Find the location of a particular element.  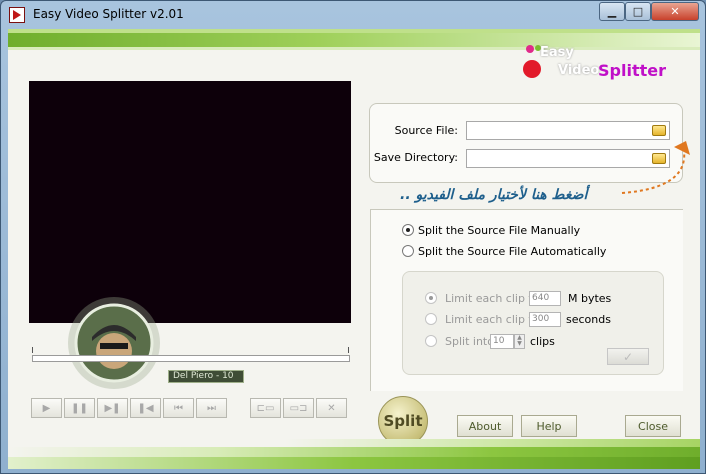

logo-word-easy: Easy is located at coordinates (557, 52).